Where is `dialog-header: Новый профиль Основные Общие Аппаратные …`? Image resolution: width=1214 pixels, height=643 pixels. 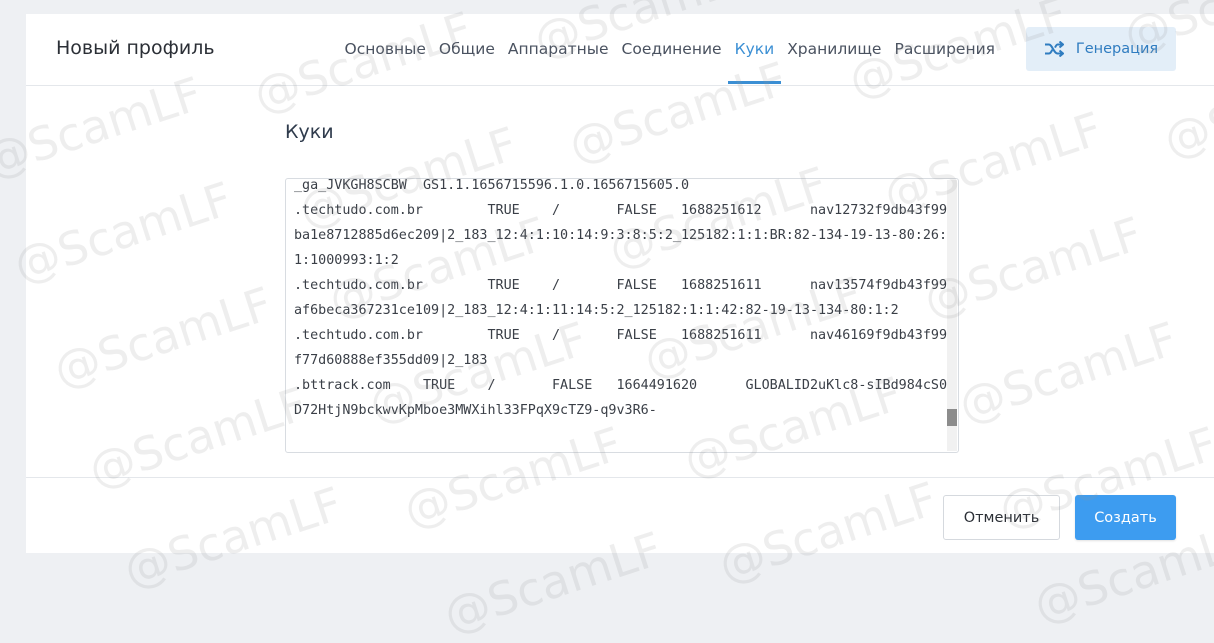 dialog-header: Новый профиль Основные Общие Аппаратные … is located at coordinates (620, 50).